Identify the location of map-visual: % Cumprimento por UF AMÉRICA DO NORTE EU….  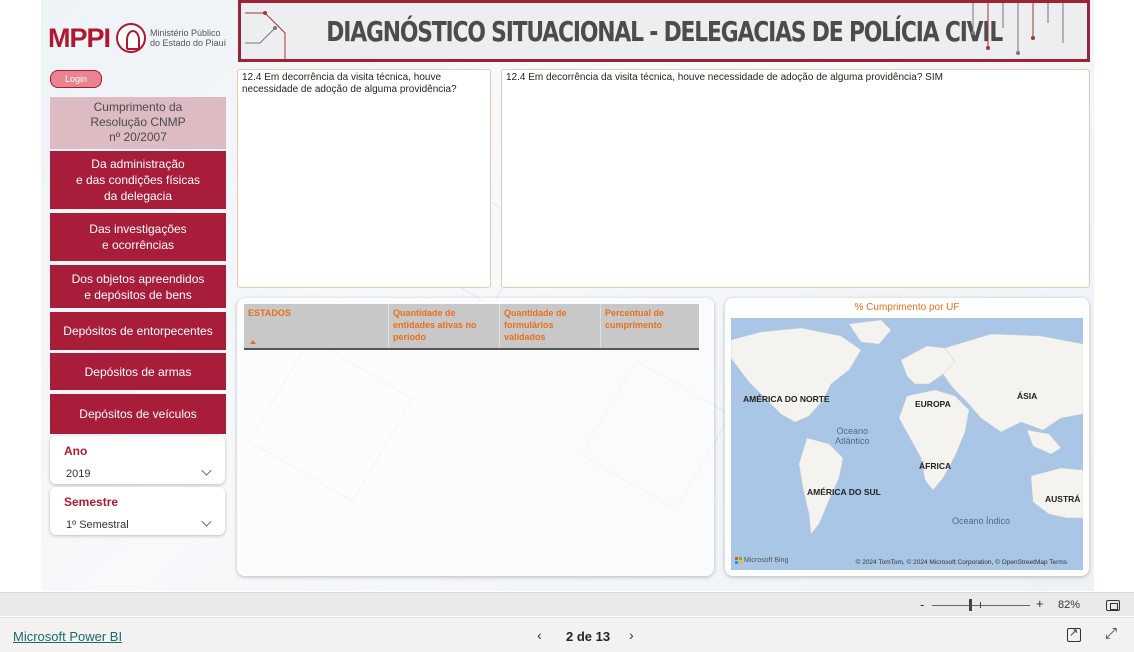
(907, 437).